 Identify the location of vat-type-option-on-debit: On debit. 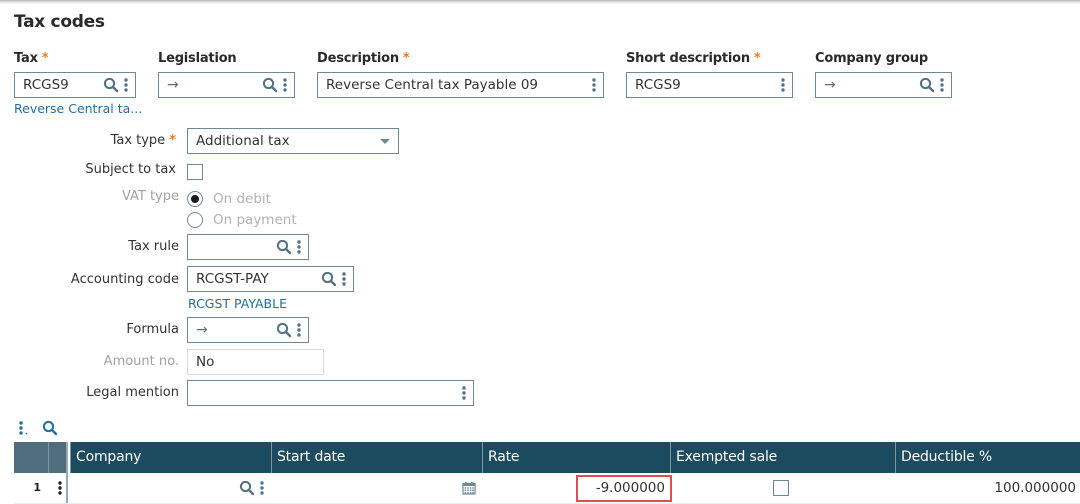
(242, 199).